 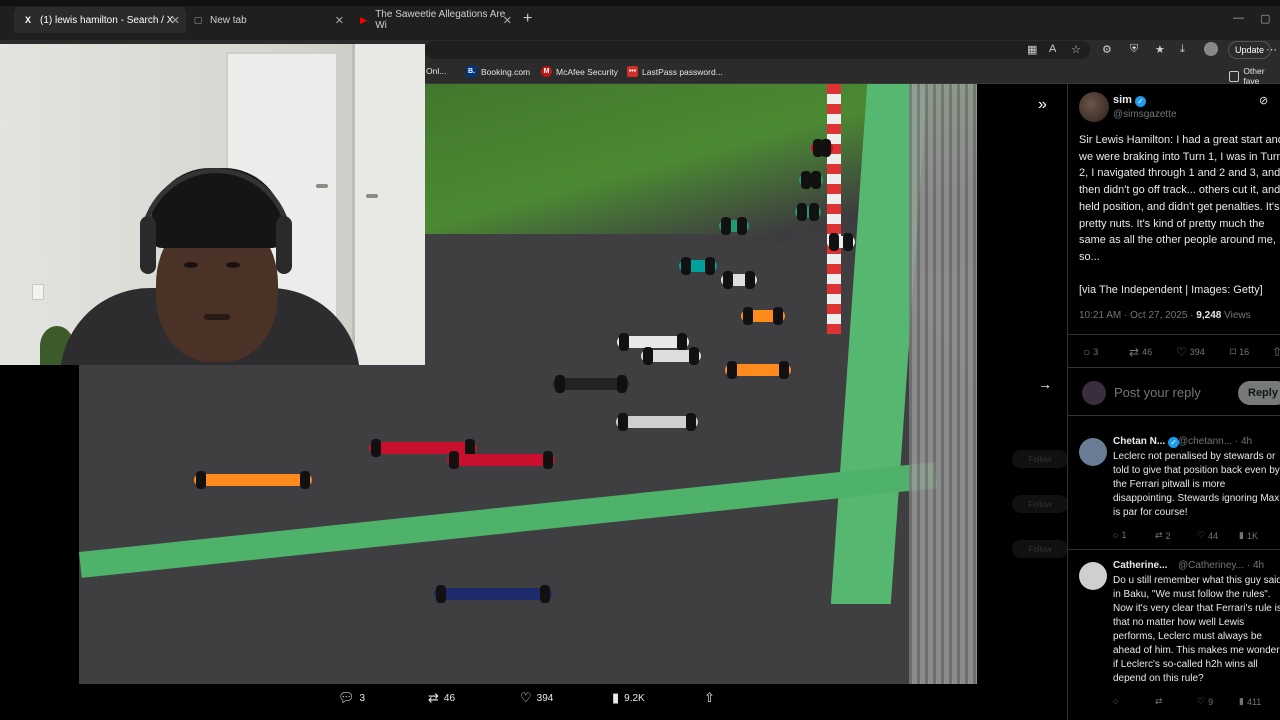 What do you see at coordinates (1250, 701) in the screenshot?
I see `views-button: ▮ 411` at bounding box center [1250, 701].